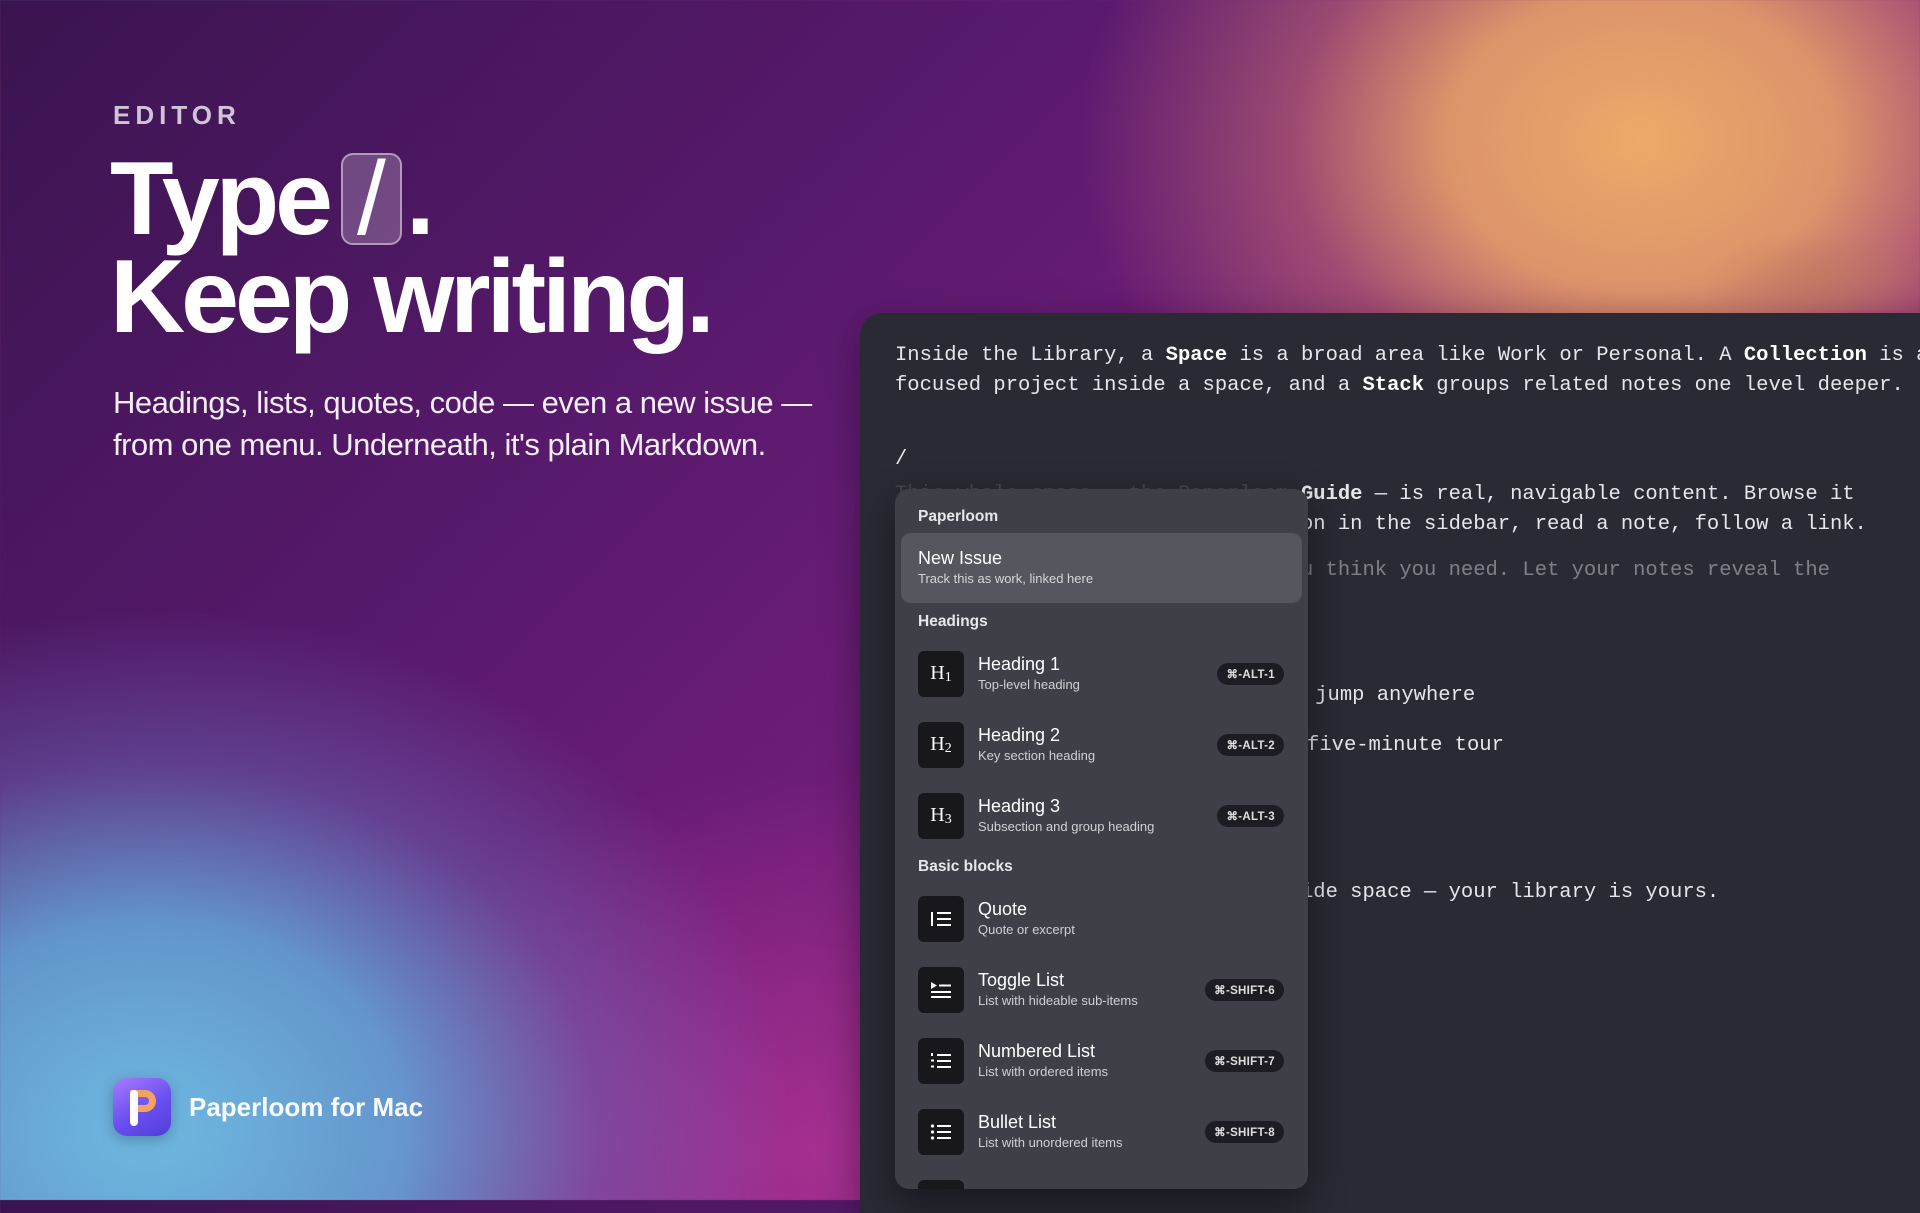 This screenshot has height=1213, width=1920. What do you see at coordinates (410, 199) in the screenshot?
I see `headline-line-1: Type /.` at bounding box center [410, 199].